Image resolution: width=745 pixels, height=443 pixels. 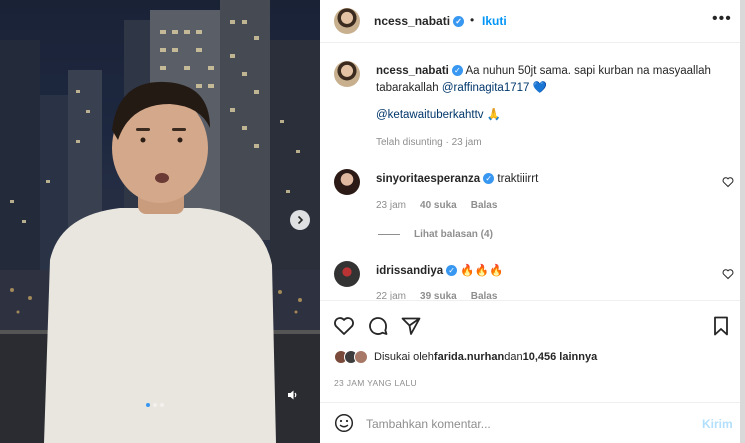 What do you see at coordinates (530, 21) in the screenshot?
I see `post-header: ncess_nabati ✓ • Ikuti •••` at bounding box center [530, 21].